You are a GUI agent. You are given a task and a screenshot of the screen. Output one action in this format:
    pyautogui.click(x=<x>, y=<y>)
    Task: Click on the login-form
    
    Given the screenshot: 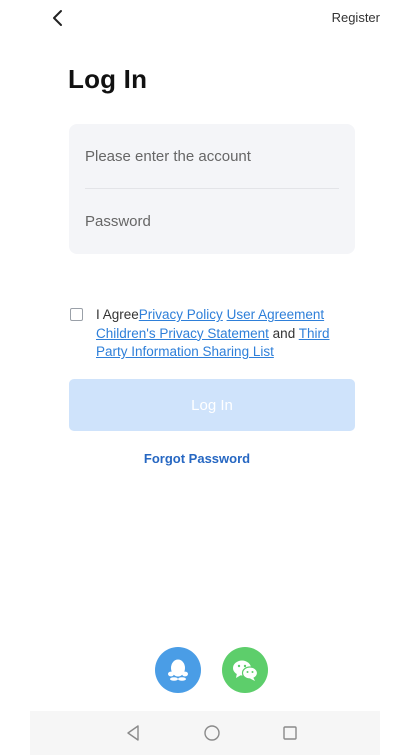 What is the action you would take?
    pyautogui.click(x=212, y=189)
    